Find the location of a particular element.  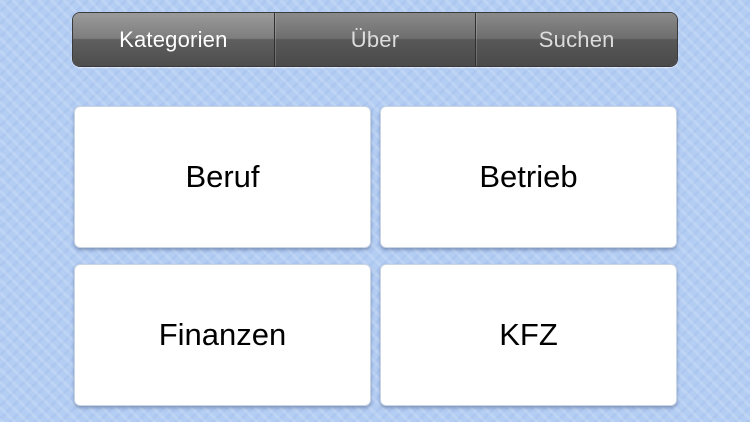

category-tile-finanzen: Finanzen is located at coordinates (222, 335).